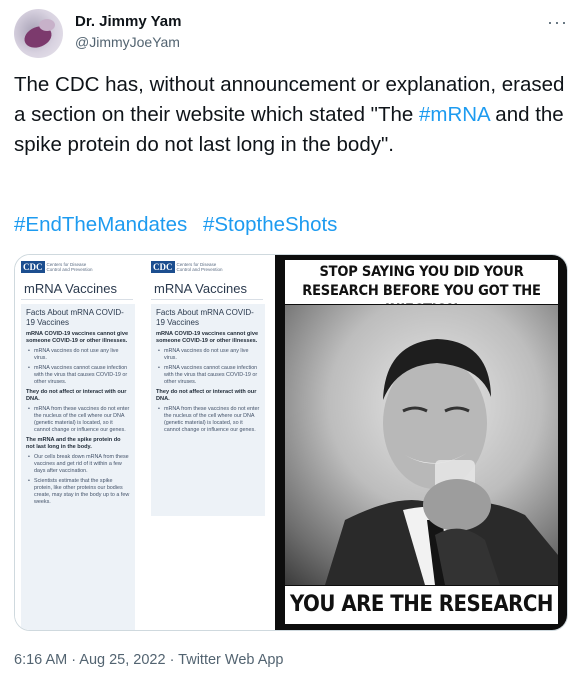  Describe the element at coordinates (38, 33) in the screenshot. I see `avatar` at that location.